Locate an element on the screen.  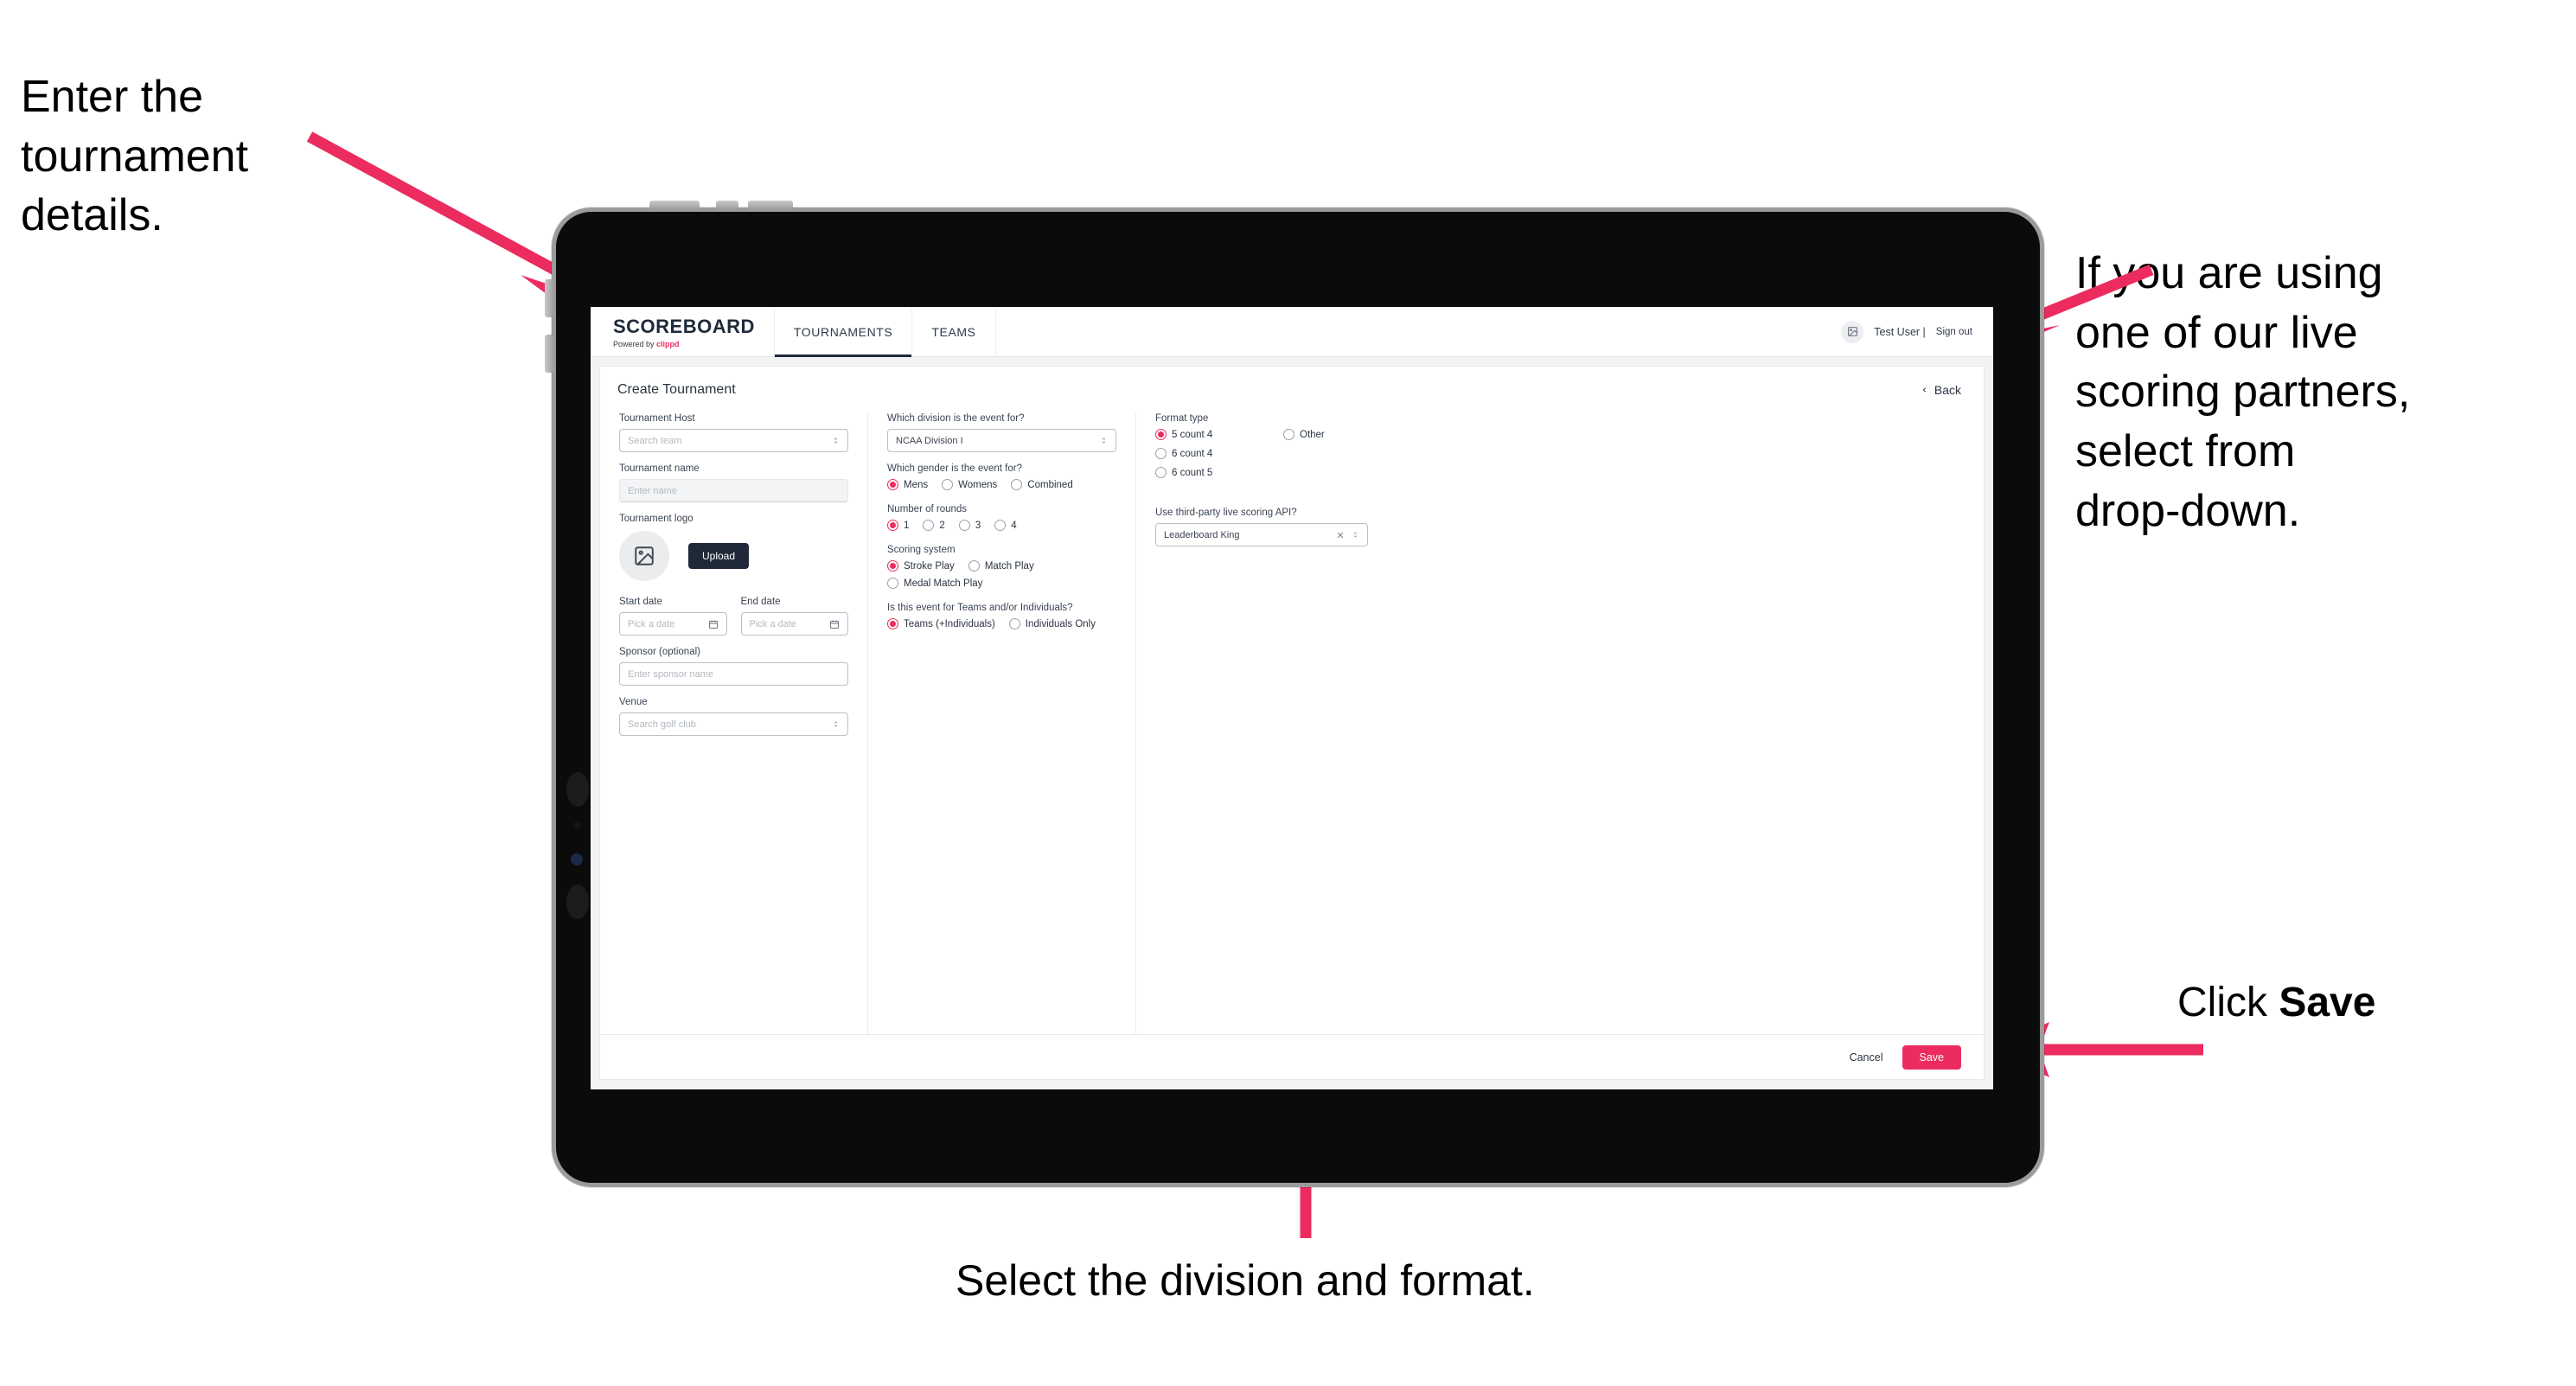
radio-scoring-medal-match-play-label: Medal Match Play is located at coordinates (944, 583).